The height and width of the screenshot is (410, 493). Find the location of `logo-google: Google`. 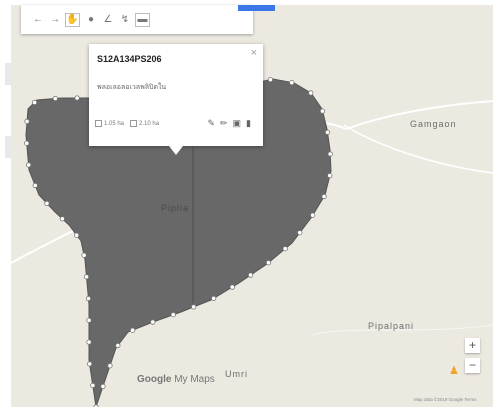

logo-google: Google is located at coordinates (154, 379).